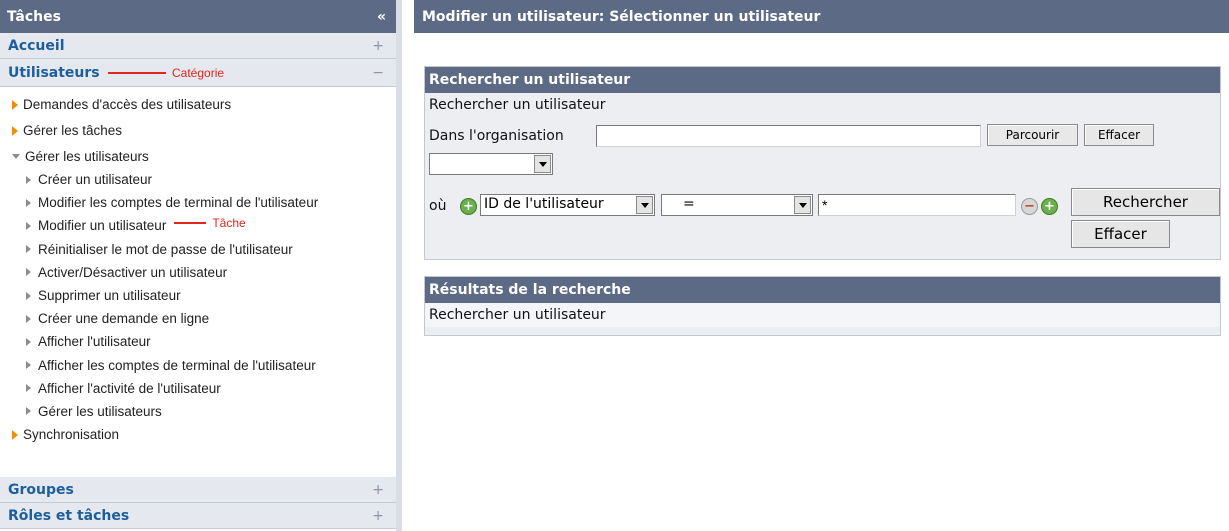 Image resolution: width=1229 pixels, height=531 pixels. I want to click on clear-organization-button: Effacer, so click(1119, 135).